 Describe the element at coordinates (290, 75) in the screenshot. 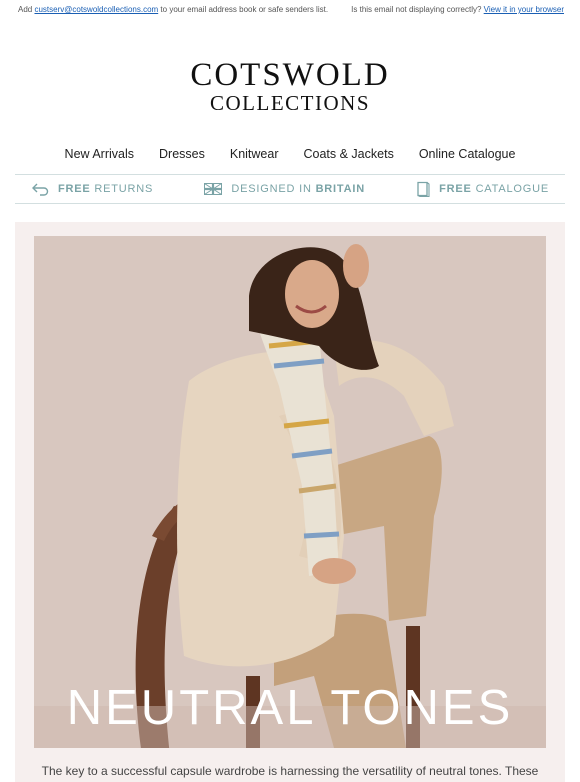

I see `logo-line-1: COTSWOLD` at that location.